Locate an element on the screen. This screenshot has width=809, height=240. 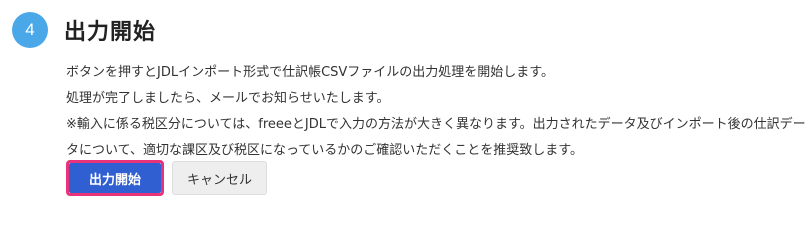
action-bar: 出力開始 キャンセル is located at coordinates (167, 178).